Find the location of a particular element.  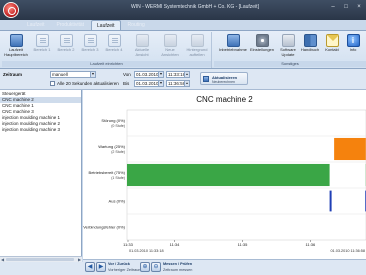

row-sublabel: (2 Stufe) is located at coordinates (118, 152).